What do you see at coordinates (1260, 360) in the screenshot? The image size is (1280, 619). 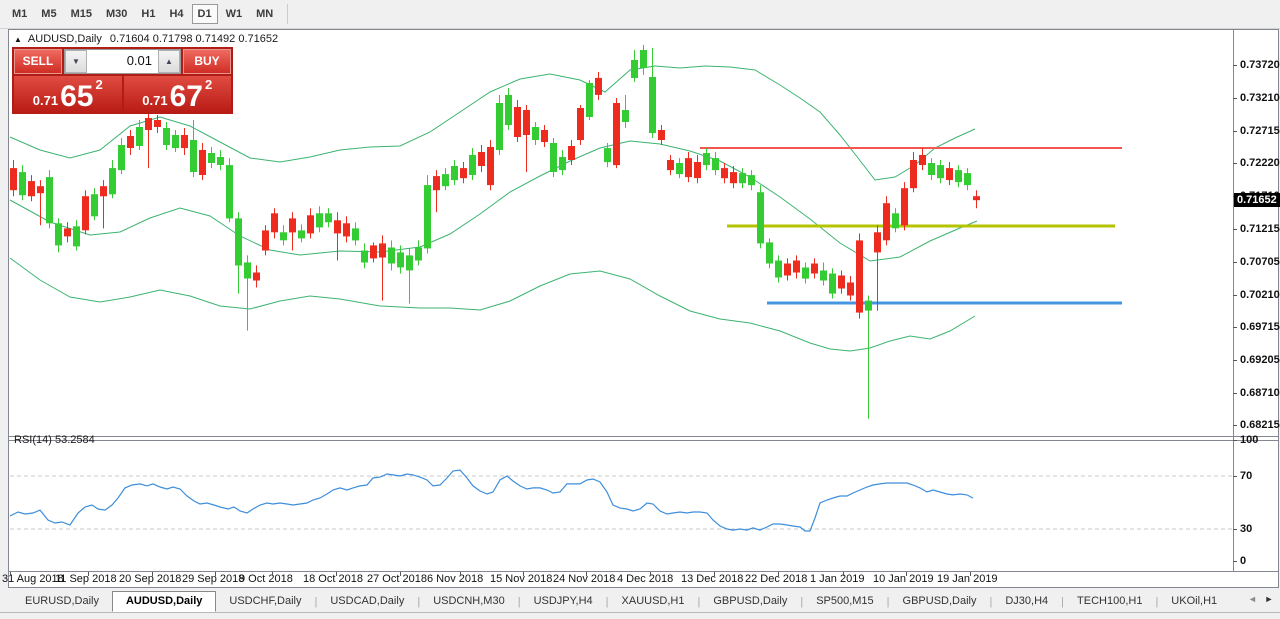 I see `price-axis-label: 0.69205` at bounding box center [1260, 360].